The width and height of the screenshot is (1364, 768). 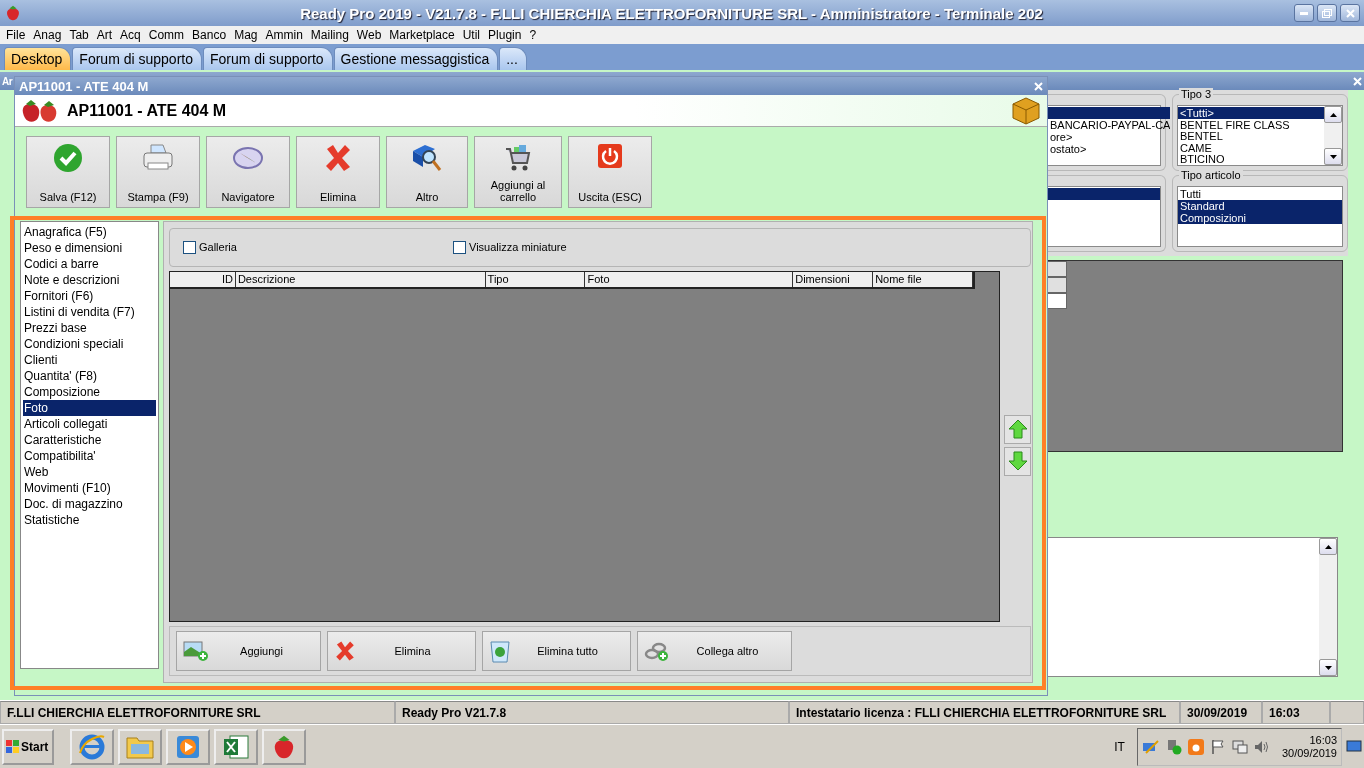 I want to click on menu-item: File, so click(x=18, y=35).